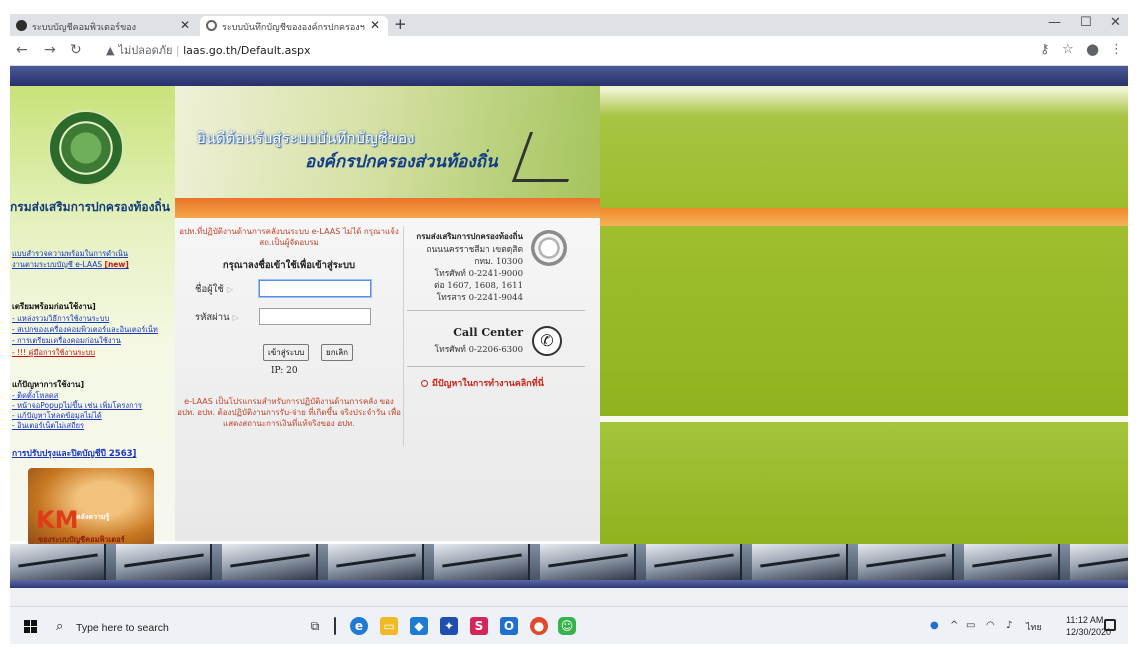  I want to click on profile-icon: ●, so click(1092, 49).